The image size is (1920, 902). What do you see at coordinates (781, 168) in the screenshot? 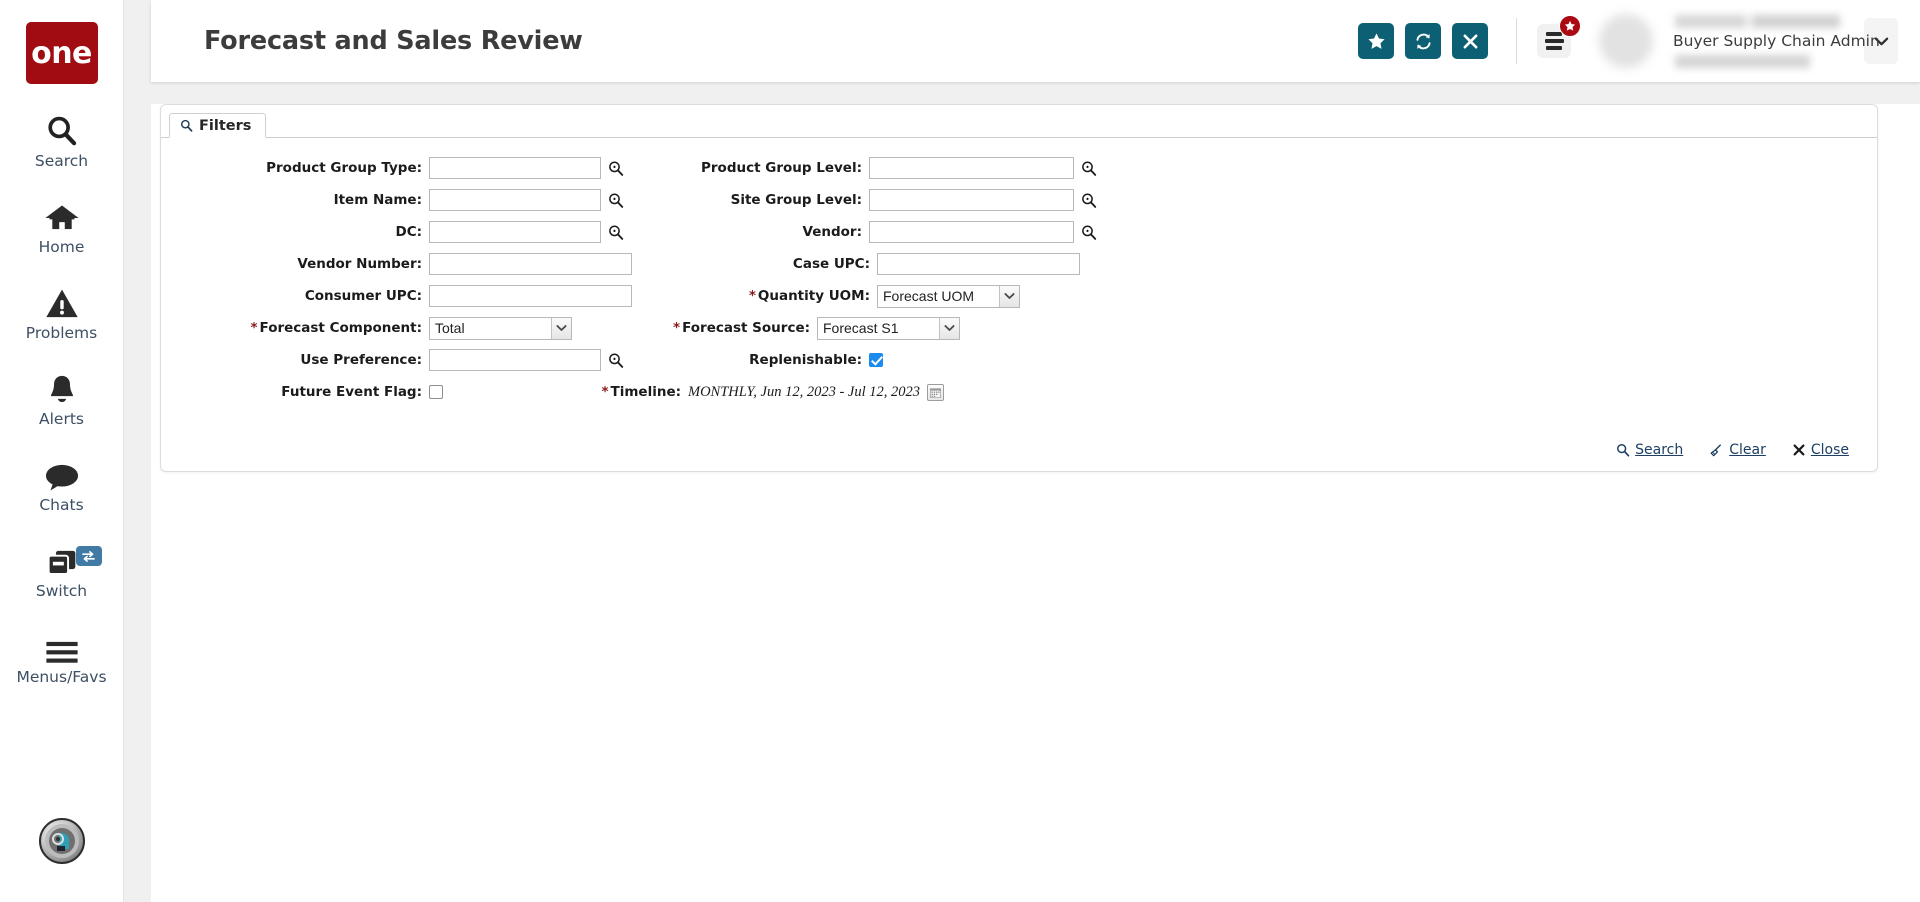
I see `field-label: Product Group Level:` at bounding box center [781, 168].